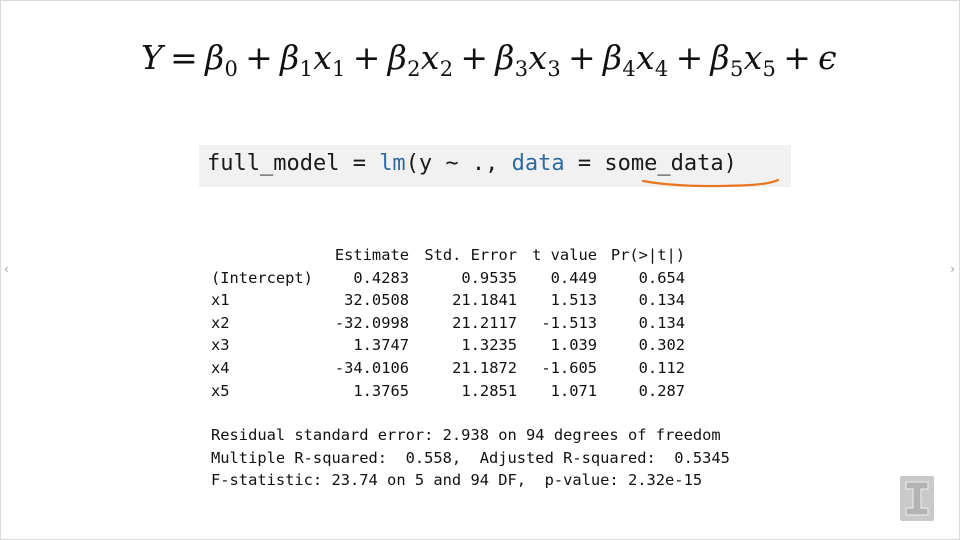  I want to click on table-row: x2 -32.0998 21.2117 -1.513 0.134, so click(470, 323).